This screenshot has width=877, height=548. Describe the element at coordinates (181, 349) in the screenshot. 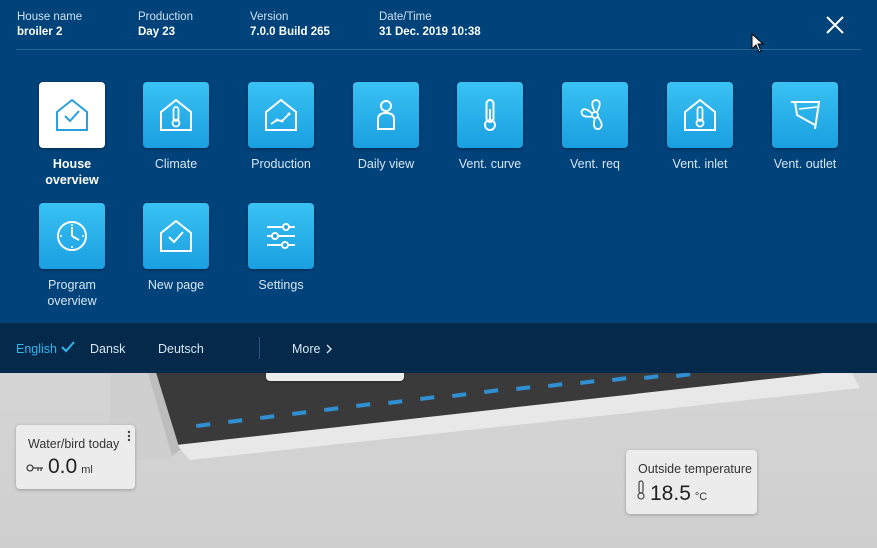

I see `language-deutsch: Deutsch` at that location.